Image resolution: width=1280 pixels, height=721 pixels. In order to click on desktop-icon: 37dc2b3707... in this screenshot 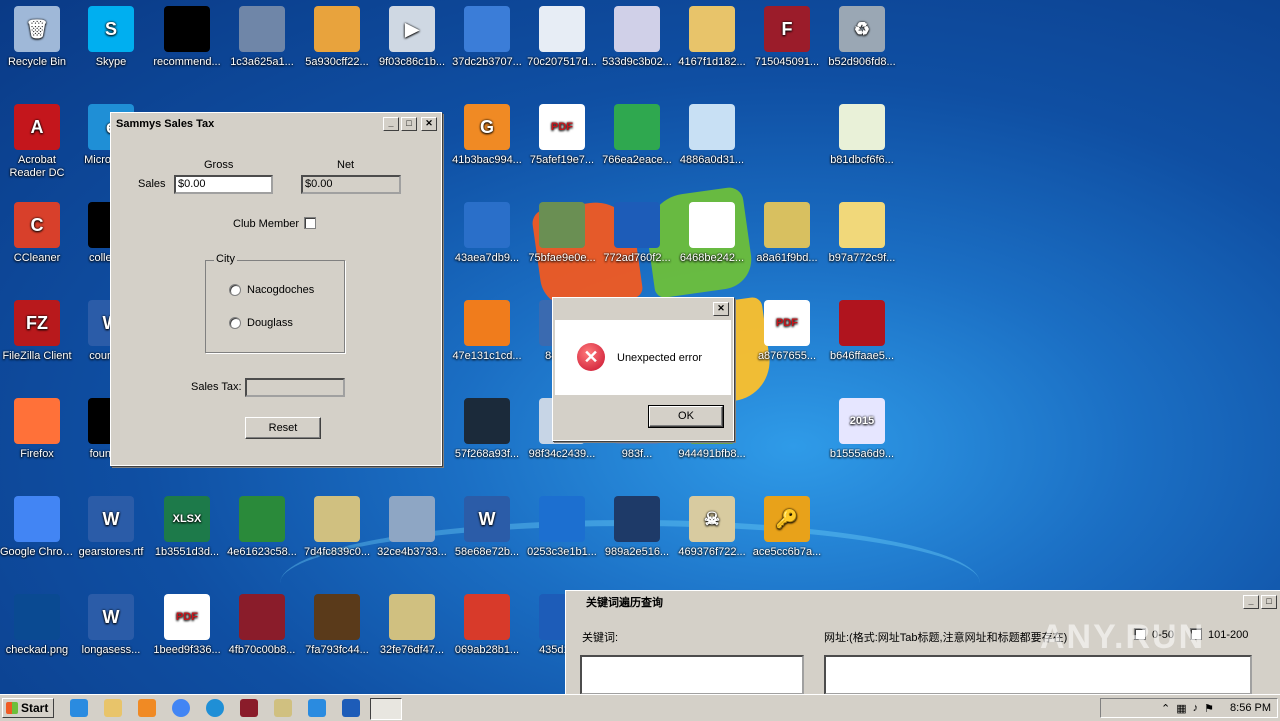, I will do `click(487, 37)`.